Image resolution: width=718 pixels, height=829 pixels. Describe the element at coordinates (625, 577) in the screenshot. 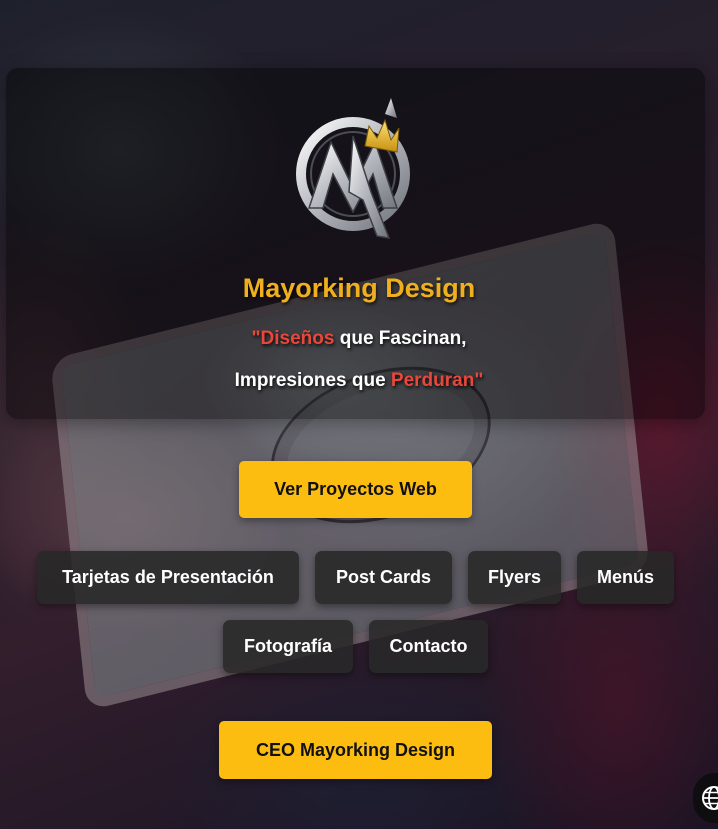

I see `nav-button-menus: Menús` at that location.